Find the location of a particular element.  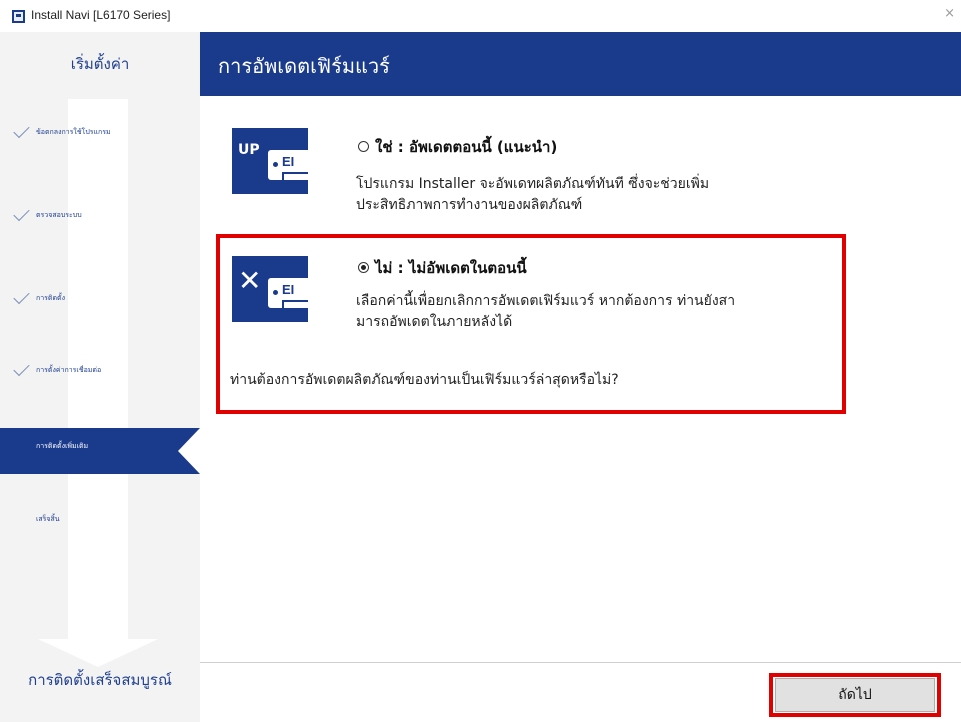

sidebar-step-license: ข้อตกลงการใช้โปรแกรม is located at coordinates (100, 137).